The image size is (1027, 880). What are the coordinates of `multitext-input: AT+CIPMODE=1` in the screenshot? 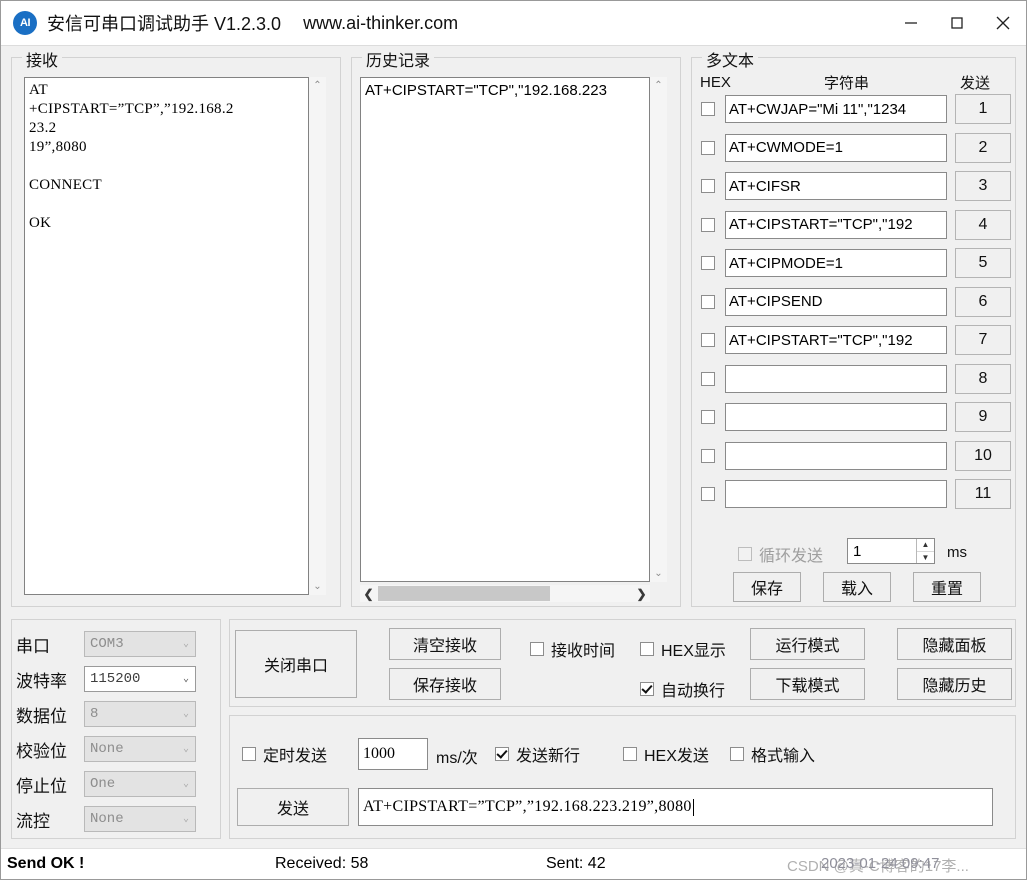 It's located at (836, 263).